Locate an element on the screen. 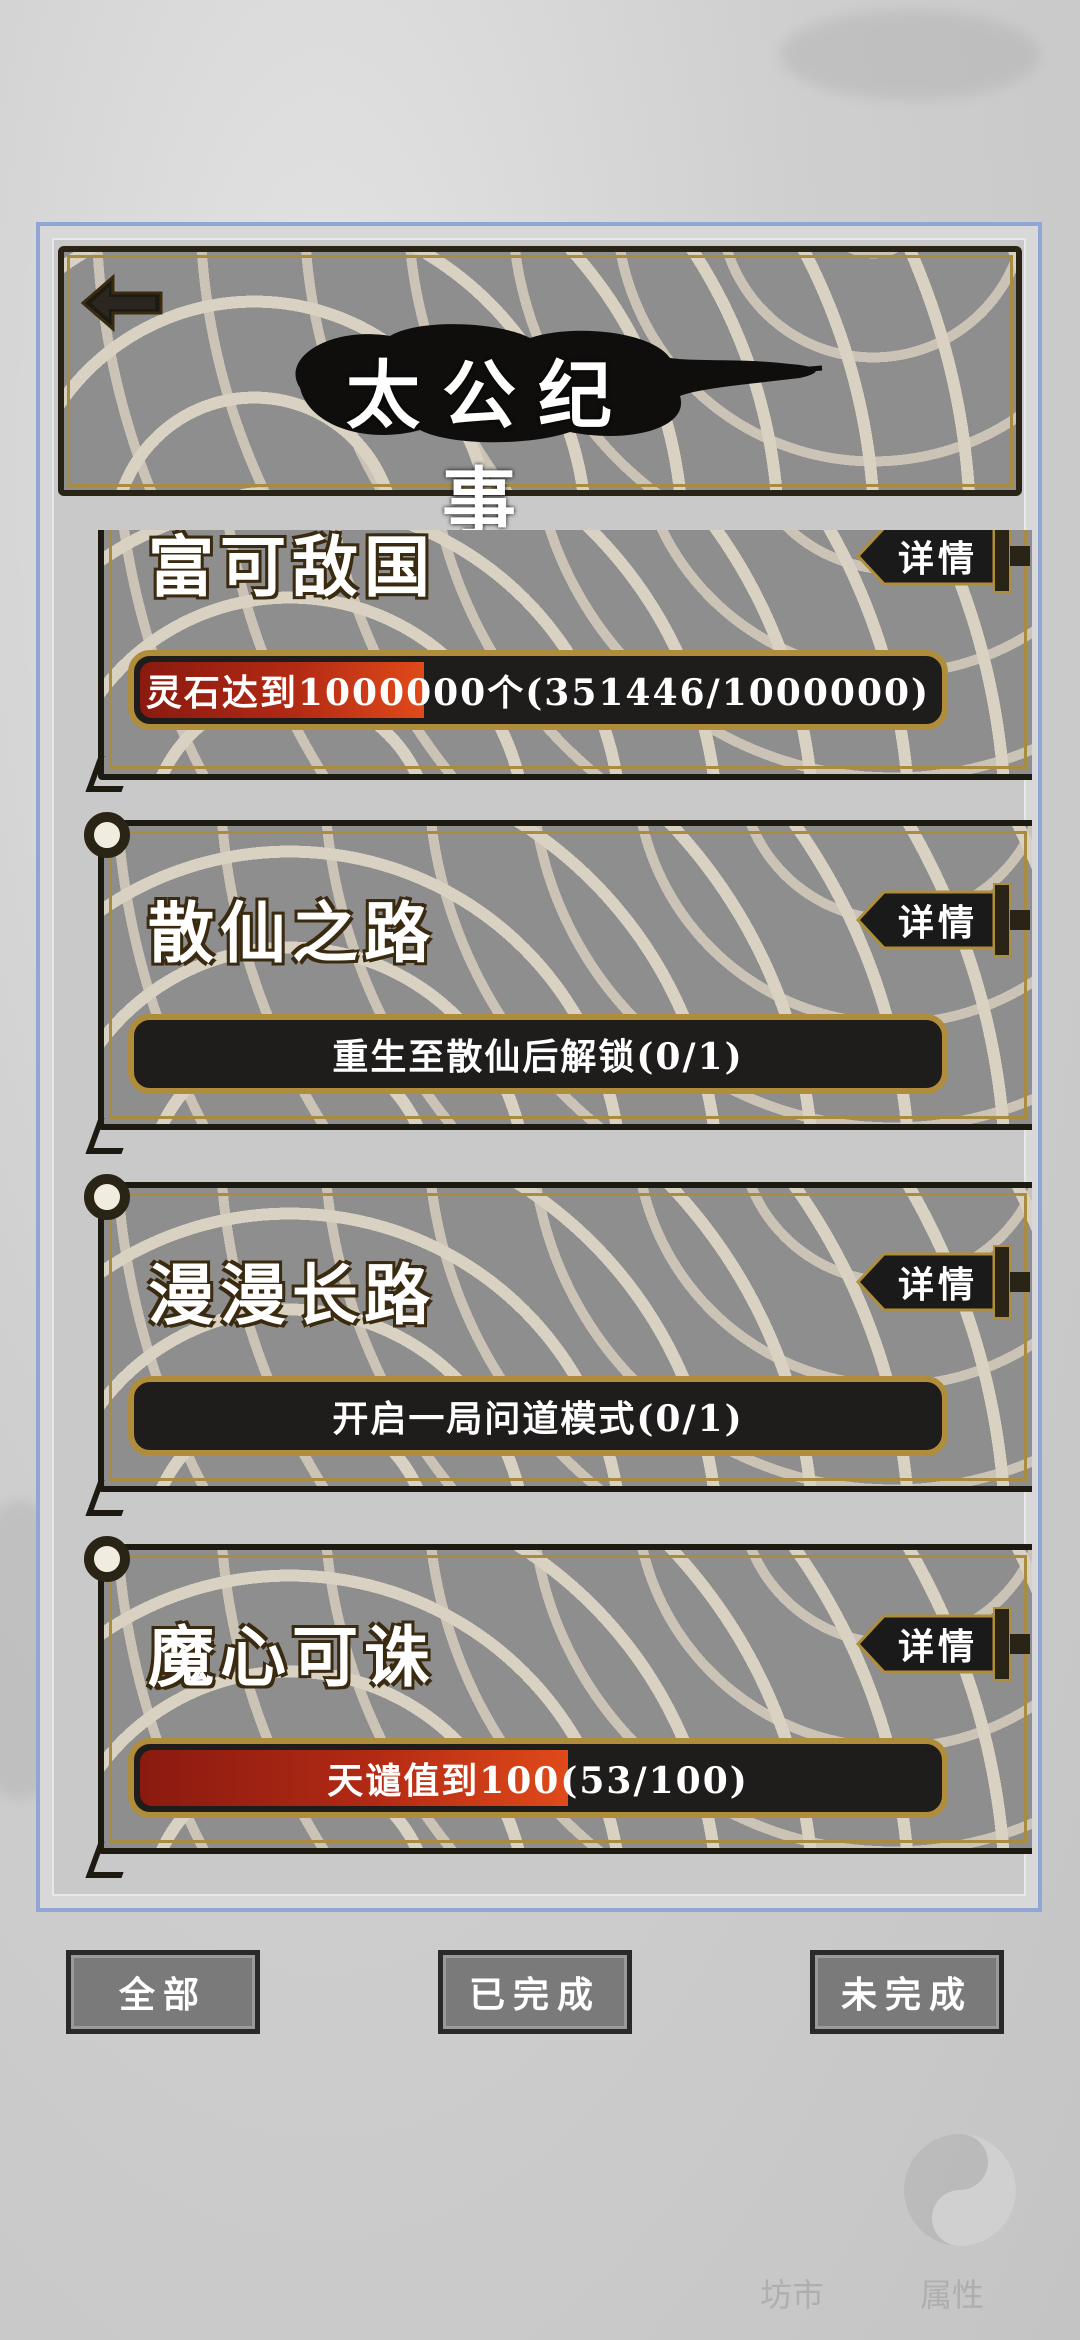 The height and width of the screenshot is (2340, 1080). filter-incomplete-button: 未完成 is located at coordinates (907, 1992).